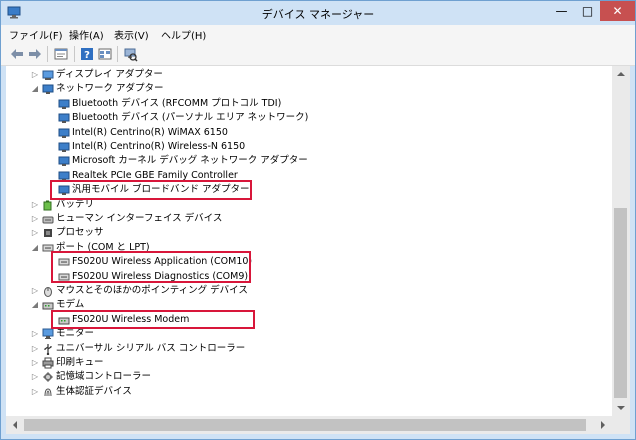 The width and height of the screenshot is (636, 440). What do you see at coordinates (309, 334) in the screenshot?
I see `tree-item: ▷ モニター` at bounding box center [309, 334].